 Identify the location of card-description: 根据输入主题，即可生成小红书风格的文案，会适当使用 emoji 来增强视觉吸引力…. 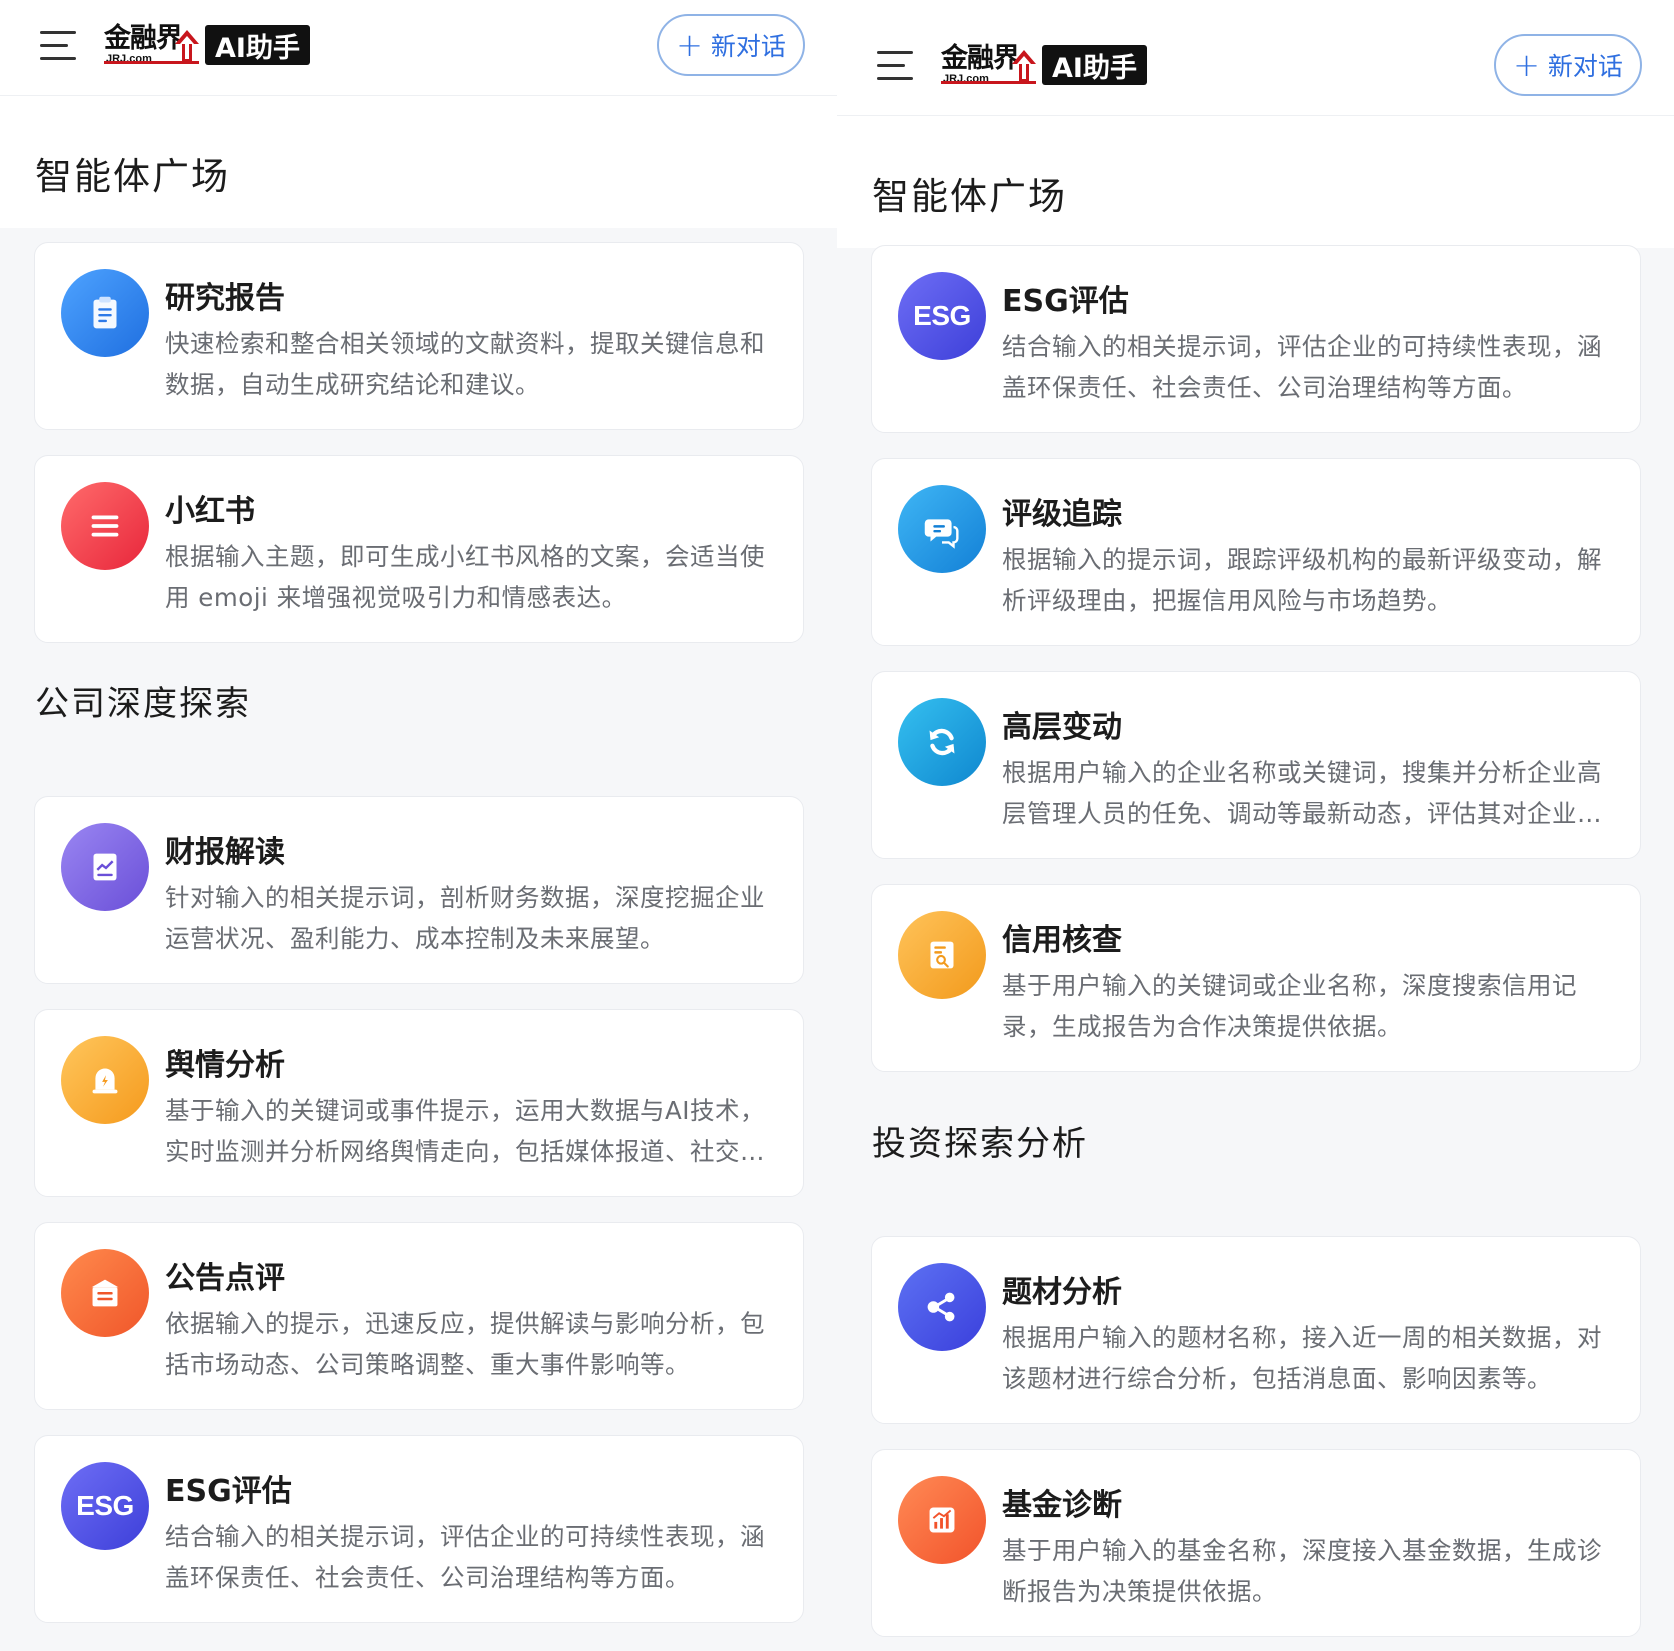
(465, 577).